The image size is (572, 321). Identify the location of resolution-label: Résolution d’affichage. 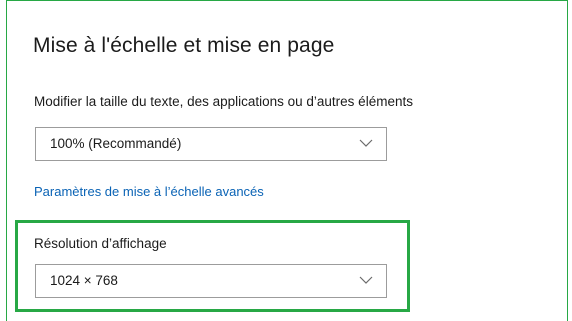
(100, 243).